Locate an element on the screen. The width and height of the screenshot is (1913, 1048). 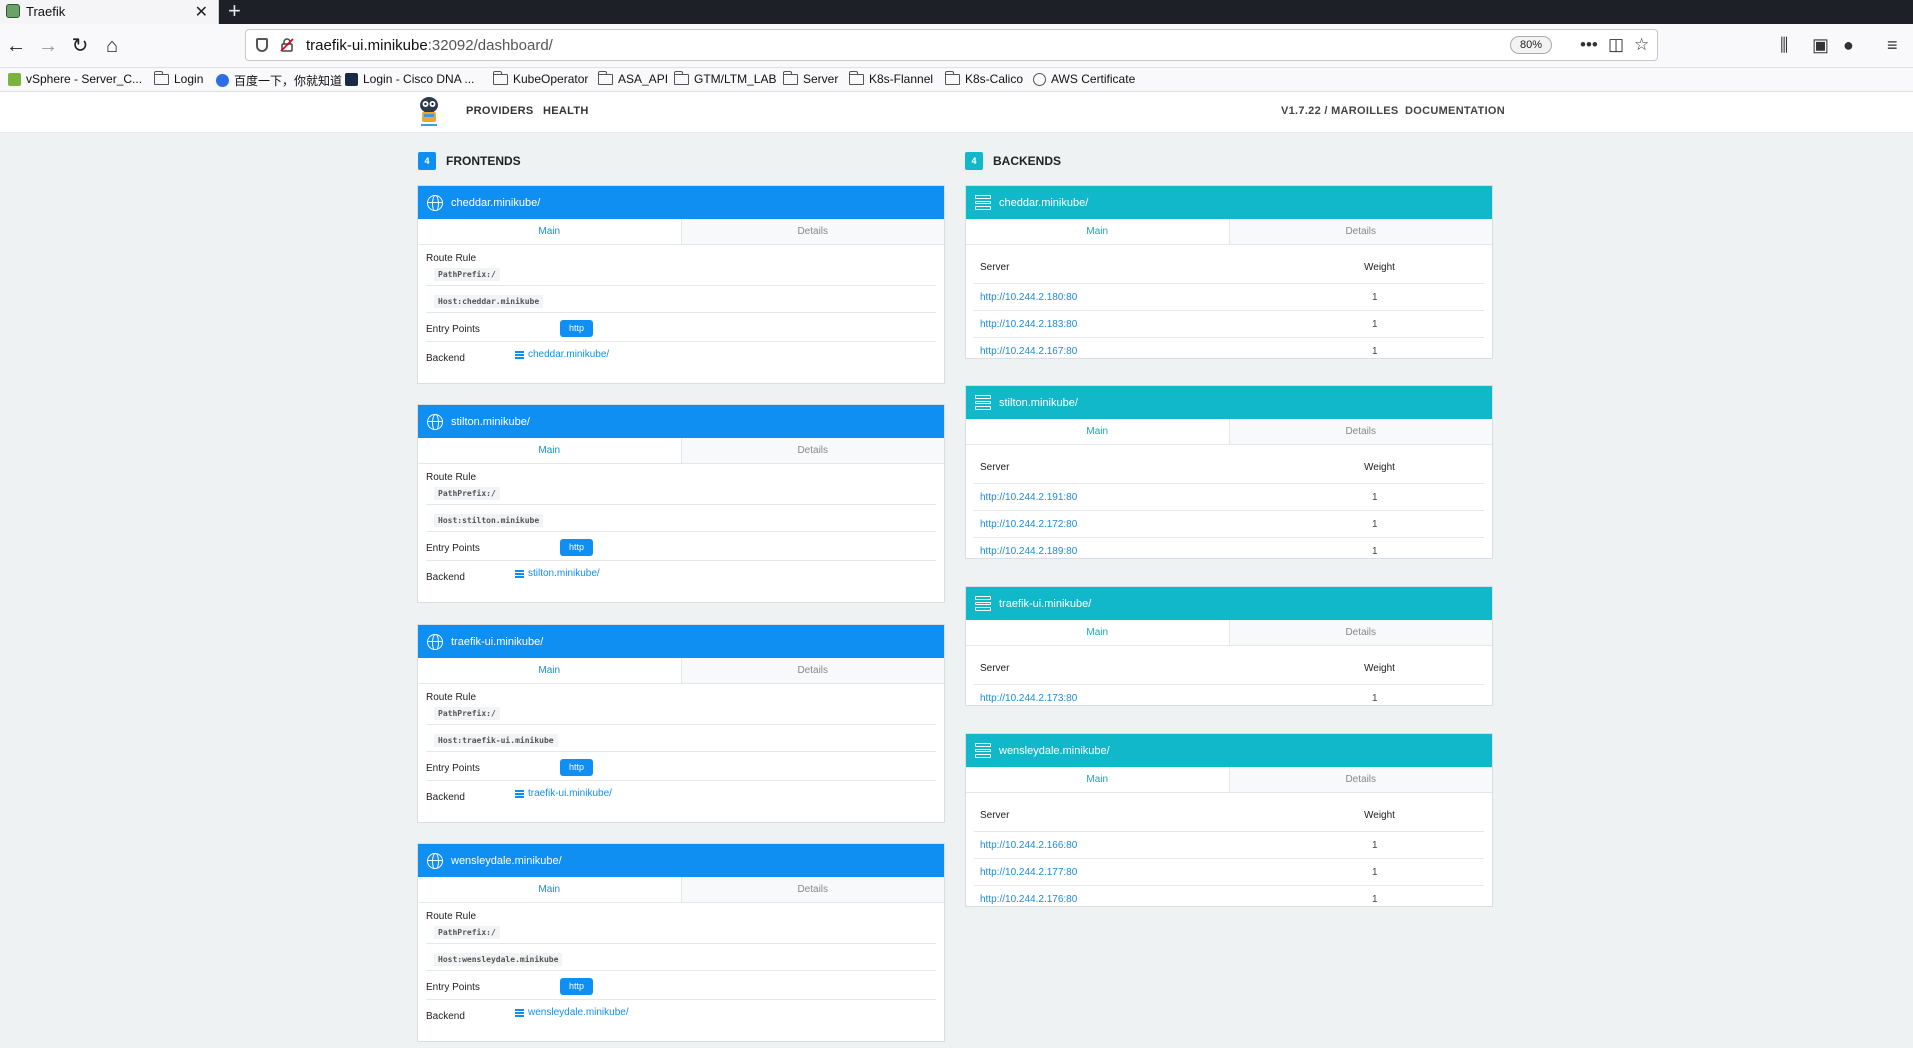
server-url-link: http://10.244.2.176:80 is located at coordinates (1028, 899).